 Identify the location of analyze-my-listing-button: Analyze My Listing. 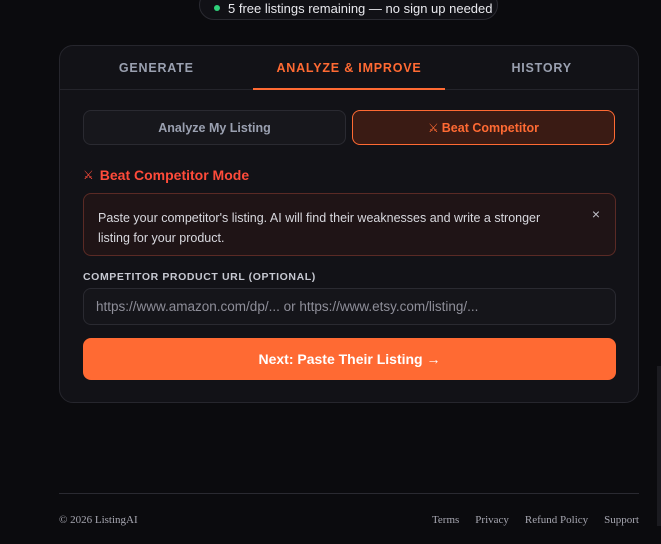
(214, 127).